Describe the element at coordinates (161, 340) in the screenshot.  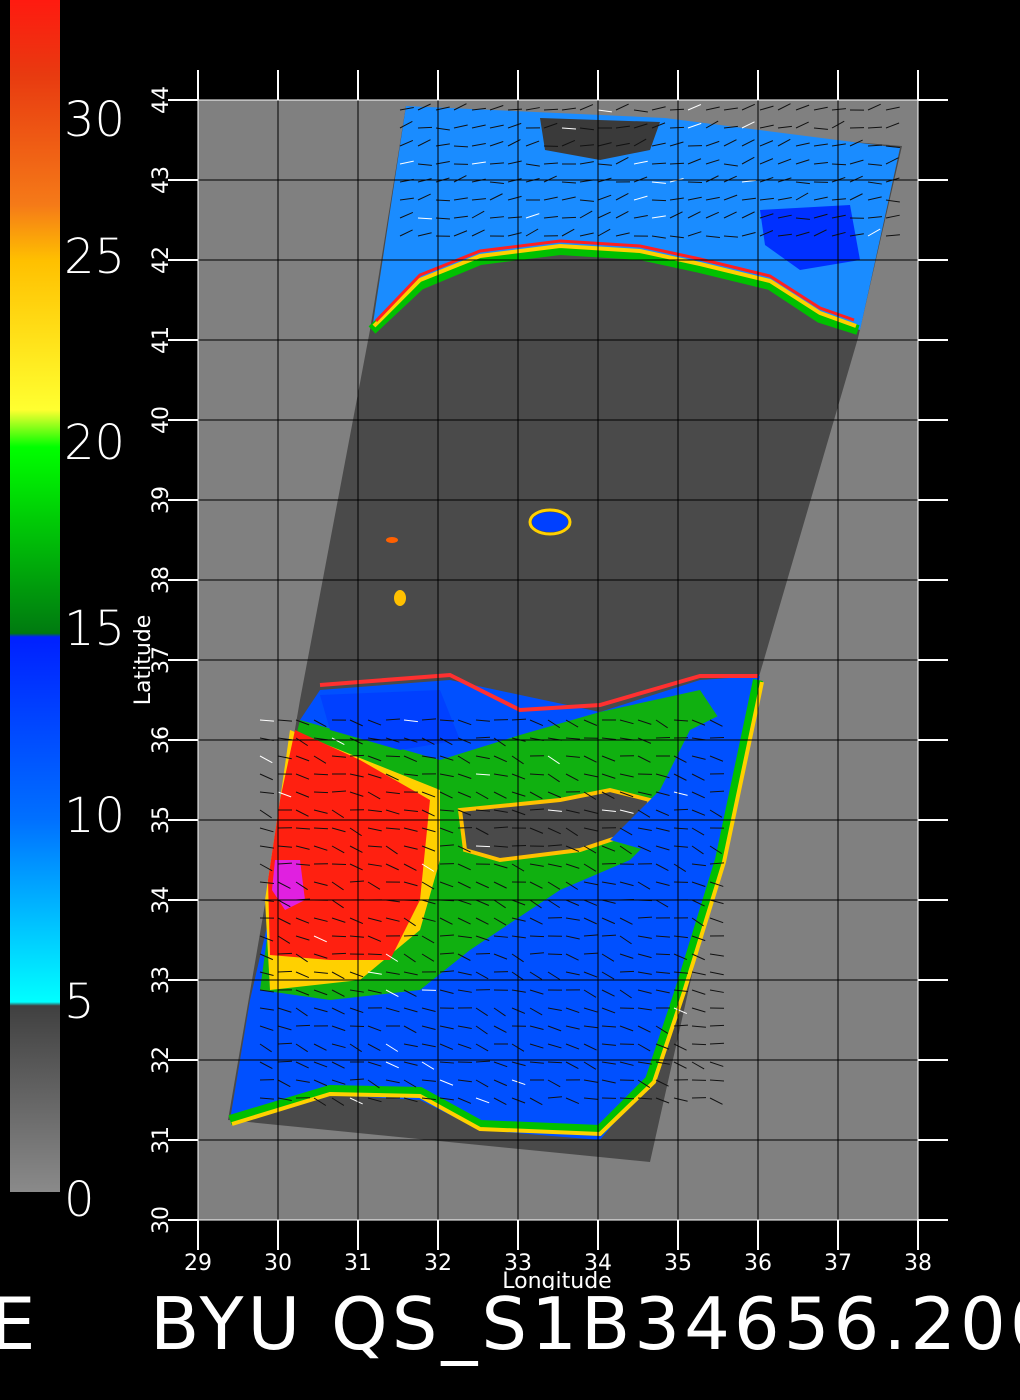
I see `y-tick-label: 41` at that location.